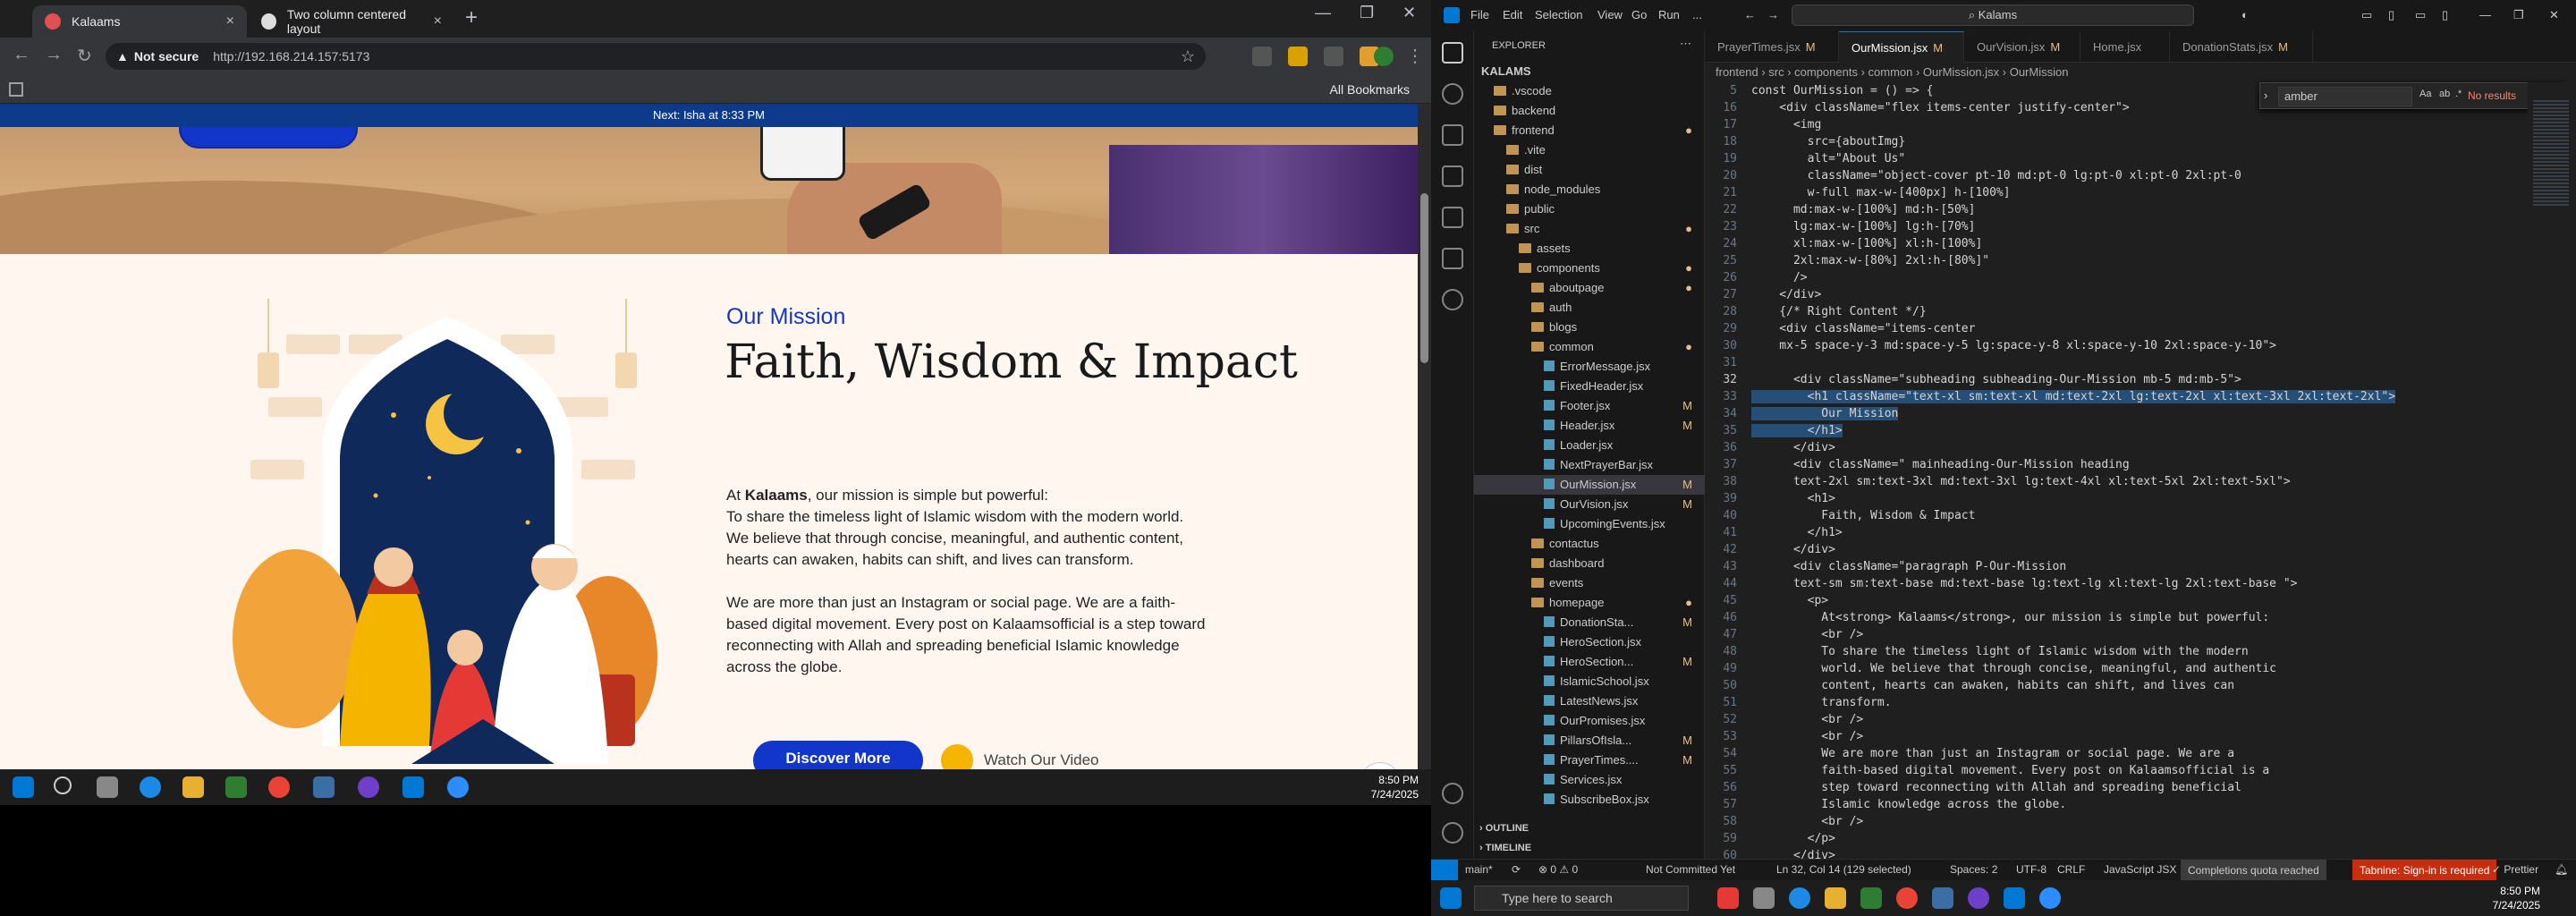 The image size is (2576, 916). I want to click on forward-icon: →, so click(1773, 14).